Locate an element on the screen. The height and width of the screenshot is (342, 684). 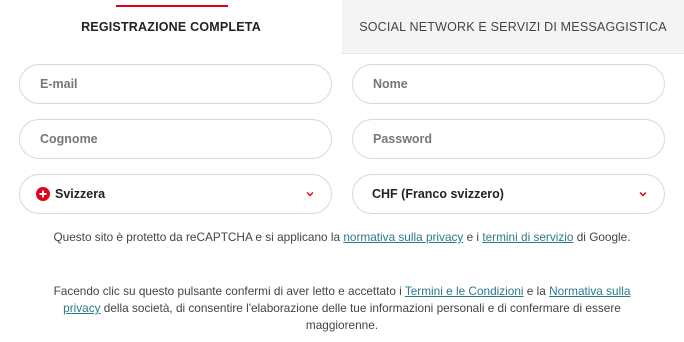
currency-select: CHF (Franco svizzero) is located at coordinates (508, 194).